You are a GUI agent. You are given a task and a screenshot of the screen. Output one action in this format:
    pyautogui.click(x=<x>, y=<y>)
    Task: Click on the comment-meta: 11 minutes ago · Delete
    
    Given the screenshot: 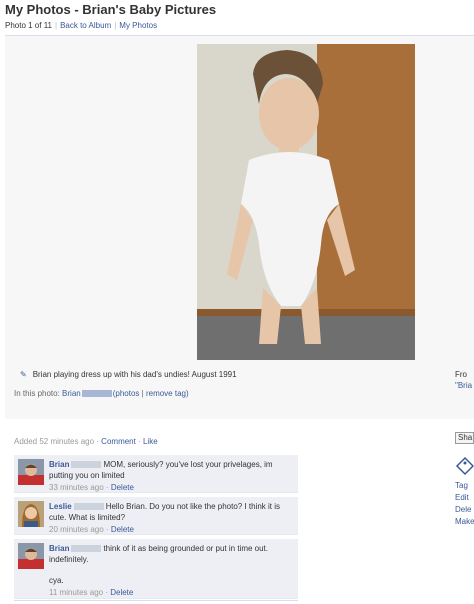 What is the action you would take?
    pyautogui.click(x=91, y=592)
    